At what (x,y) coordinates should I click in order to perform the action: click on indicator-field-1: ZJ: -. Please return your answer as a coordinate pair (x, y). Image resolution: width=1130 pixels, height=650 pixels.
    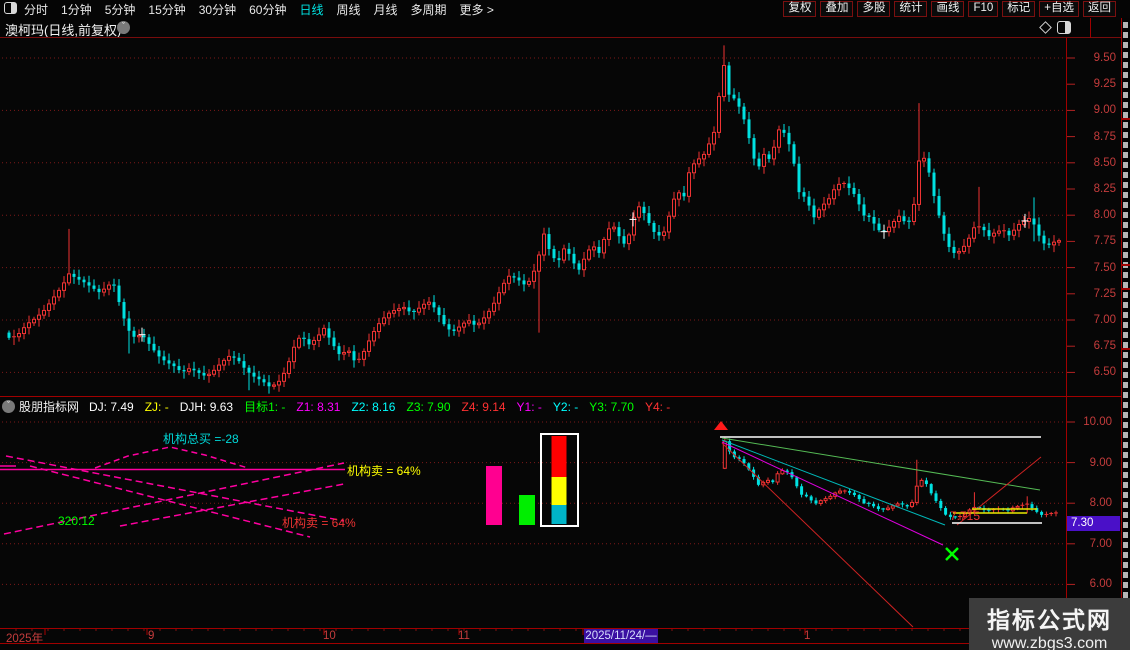
    Looking at the image, I should click on (156, 407).